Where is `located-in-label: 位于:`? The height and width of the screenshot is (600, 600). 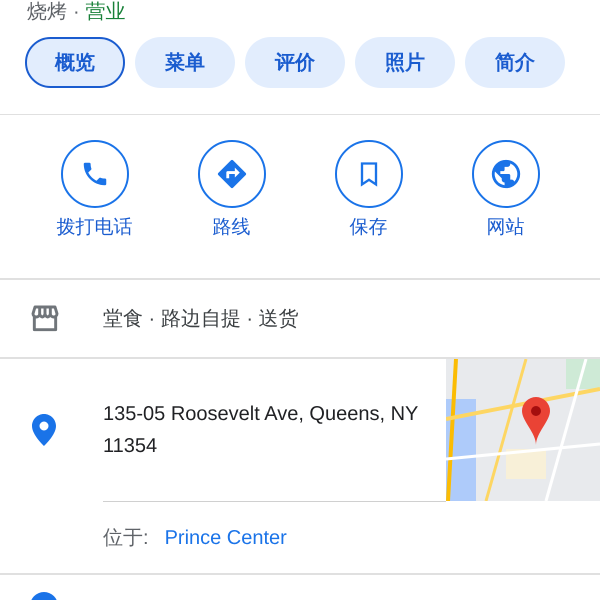
located-in-label: 位于: is located at coordinates (126, 538).